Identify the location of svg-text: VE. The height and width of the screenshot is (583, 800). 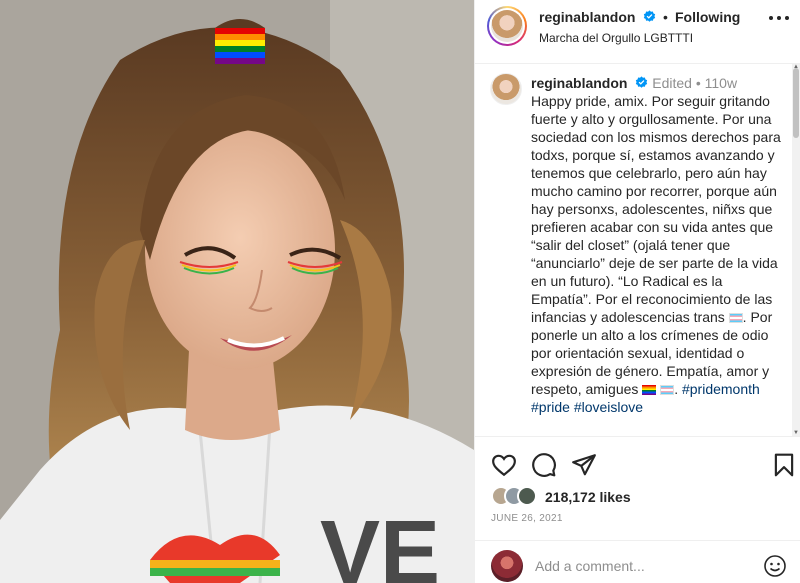
(380, 543).